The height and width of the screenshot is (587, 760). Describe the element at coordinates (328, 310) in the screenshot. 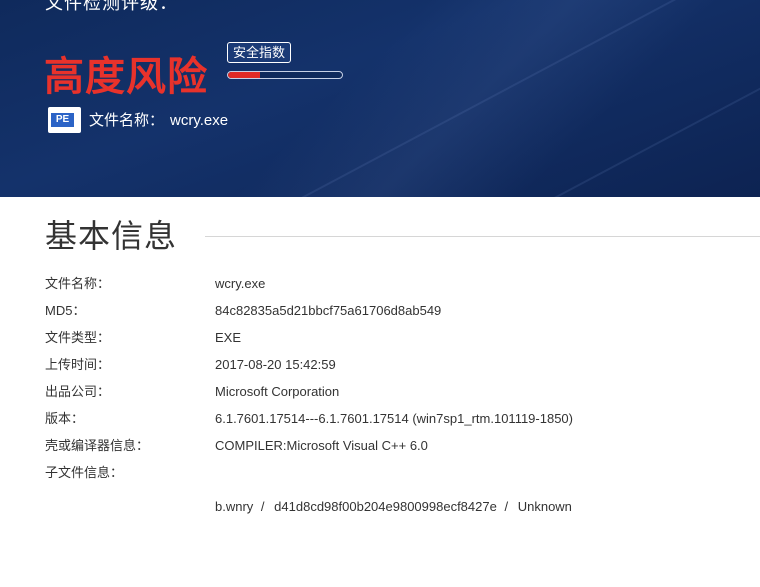

I see `info-value: 84c82835a5d21bbcf75a61706d8ab549` at that location.